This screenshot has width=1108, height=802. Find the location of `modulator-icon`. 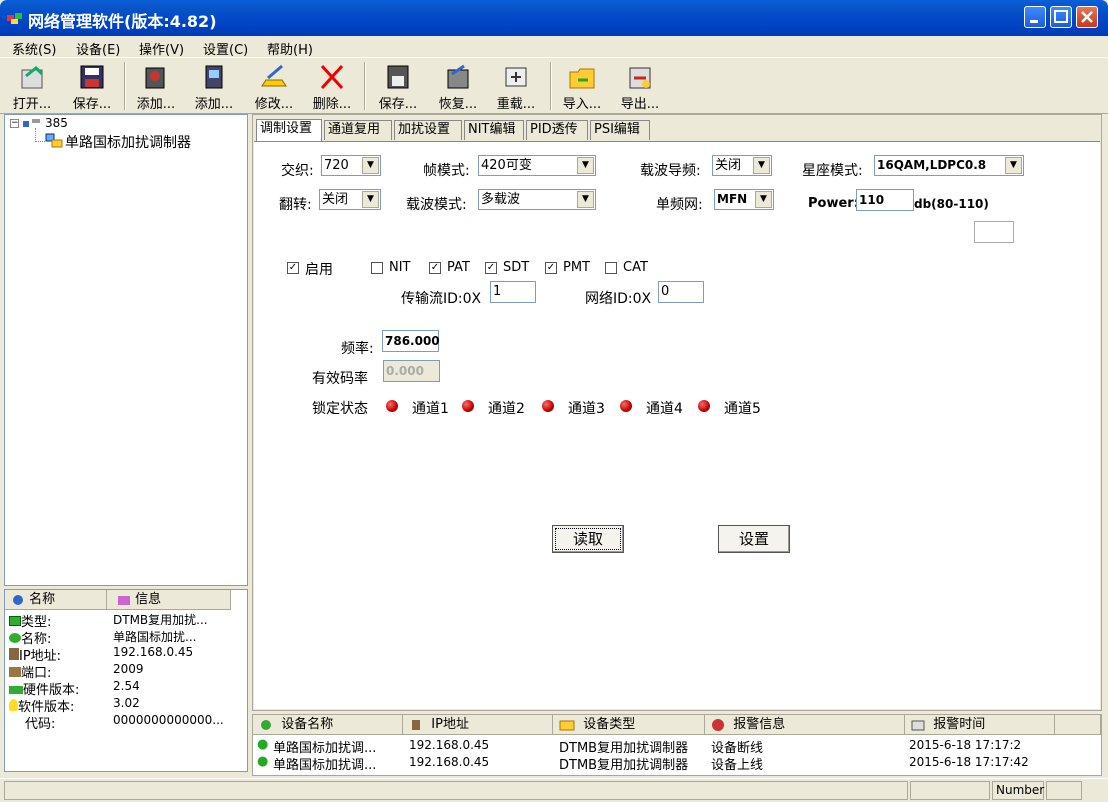

modulator-icon is located at coordinates (54, 140).